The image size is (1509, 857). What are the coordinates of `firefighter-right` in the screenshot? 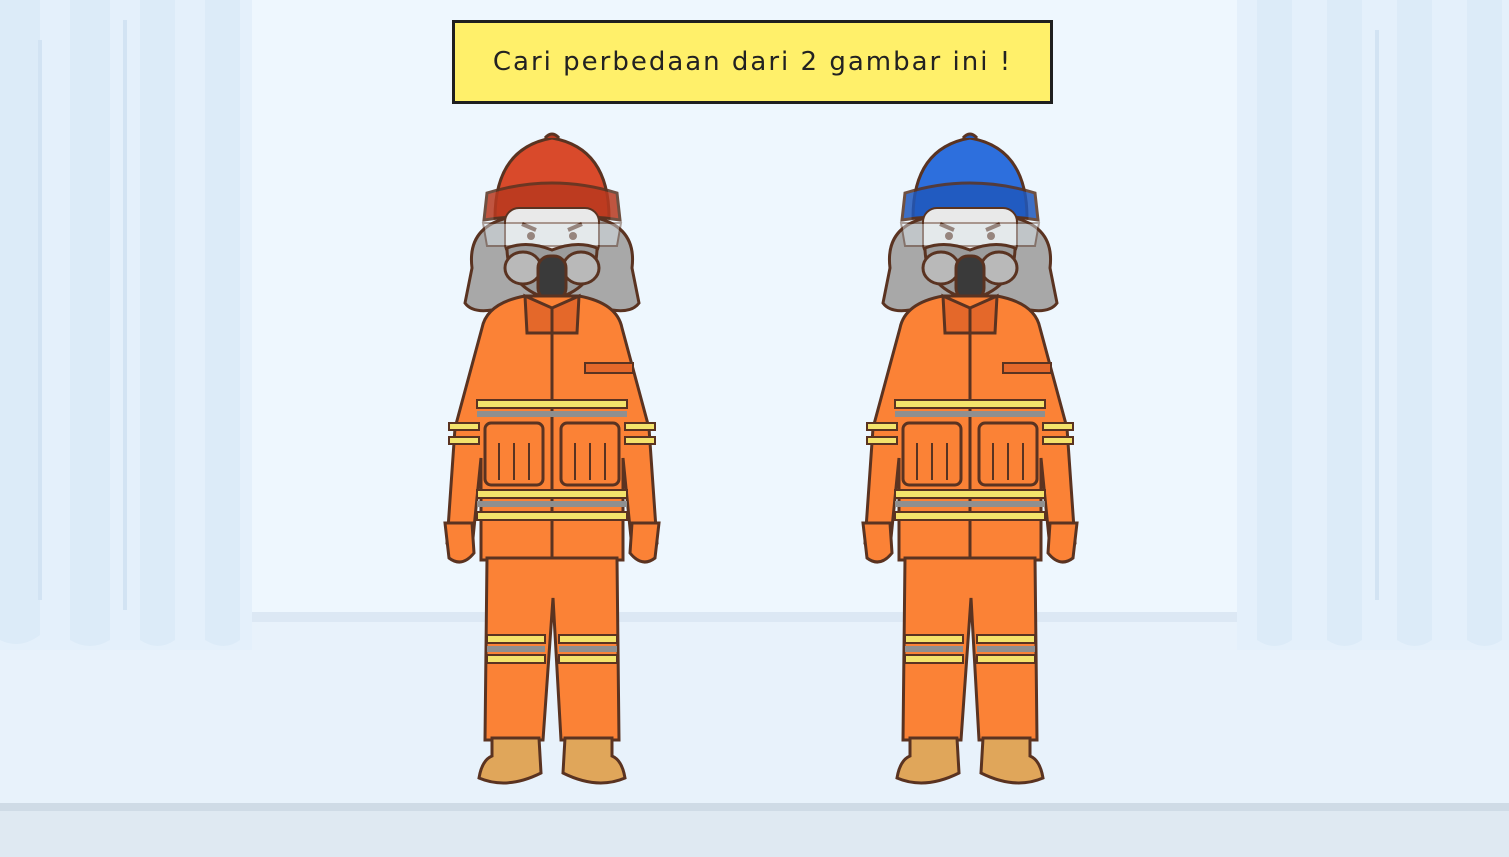 It's located at (970, 460).